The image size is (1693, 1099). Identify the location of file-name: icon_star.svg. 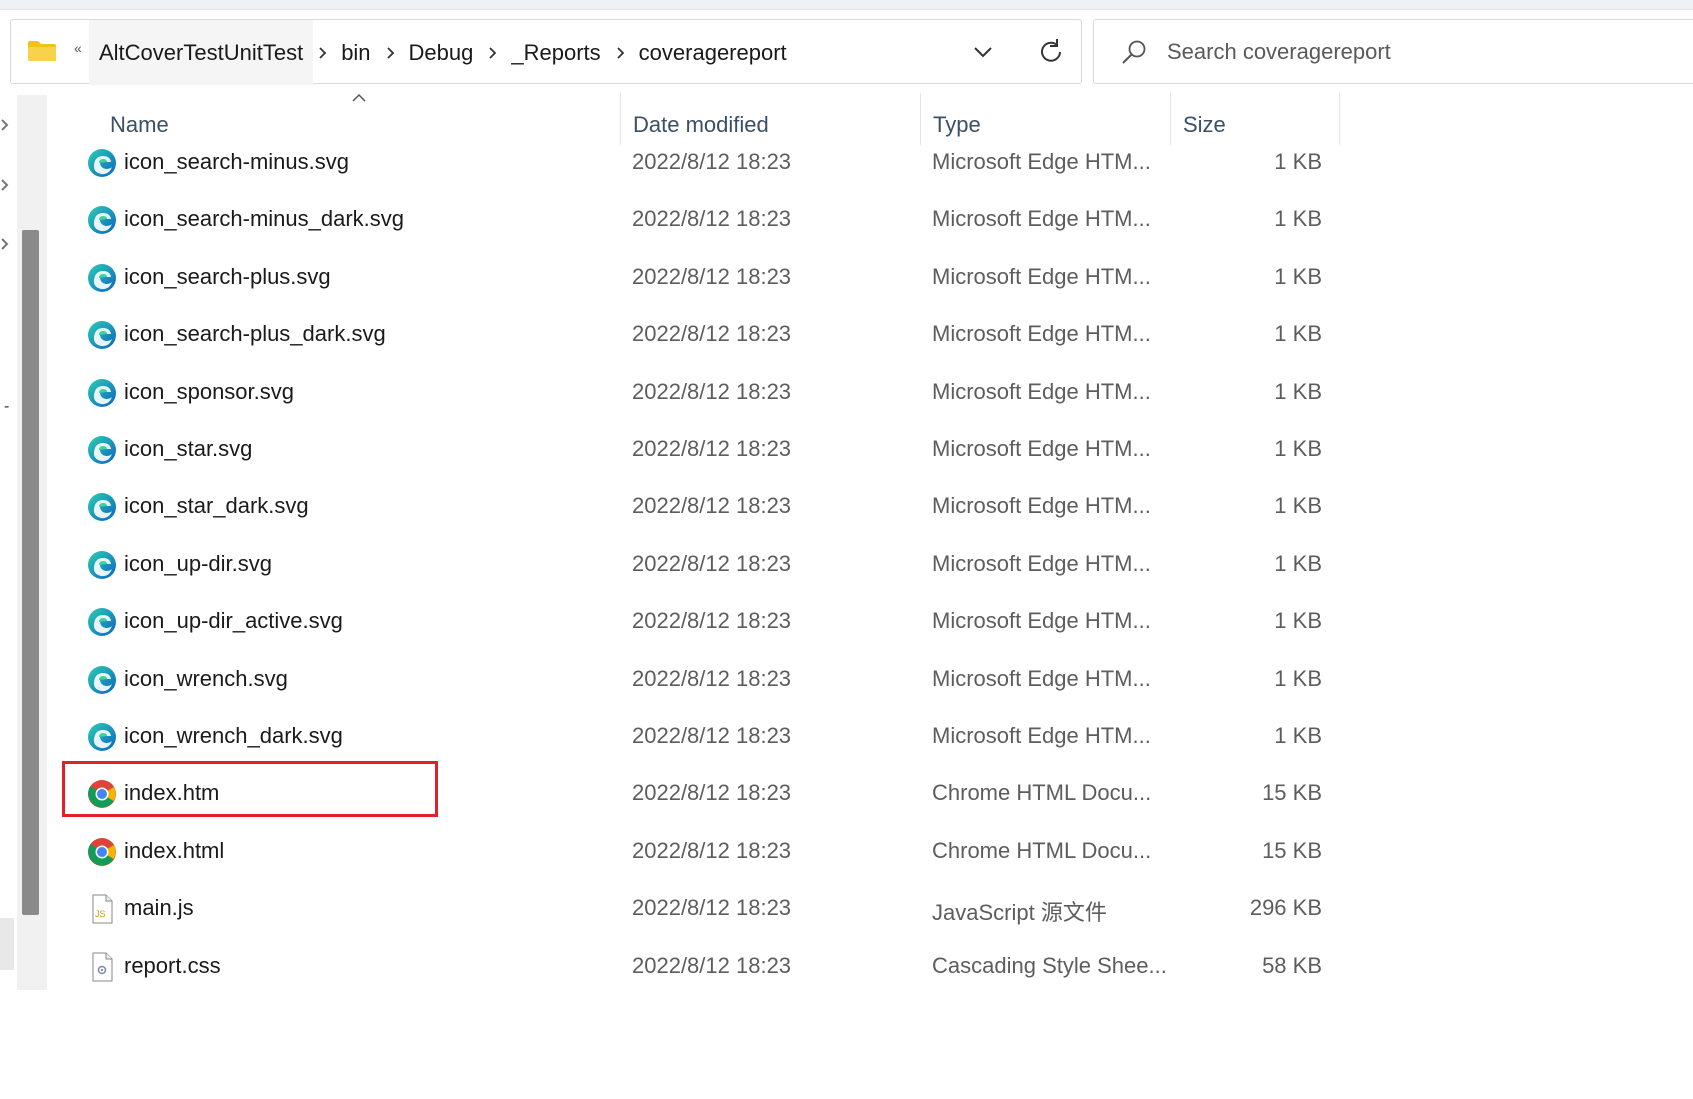
(188, 448).